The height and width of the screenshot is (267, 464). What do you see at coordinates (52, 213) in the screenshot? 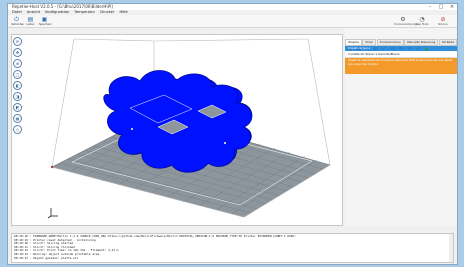
I see `axes-indicator` at bounding box center [52, 213].